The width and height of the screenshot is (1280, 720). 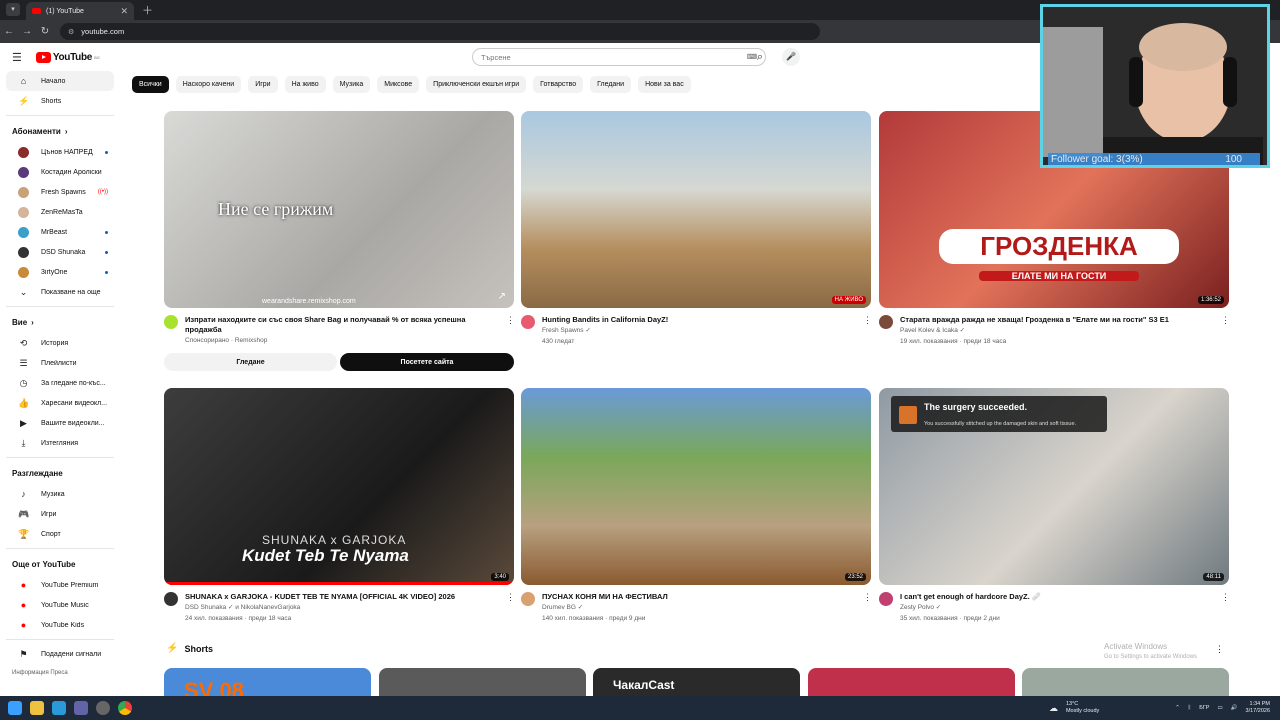 I want to click on start-icon, so click(x=15, y=708).